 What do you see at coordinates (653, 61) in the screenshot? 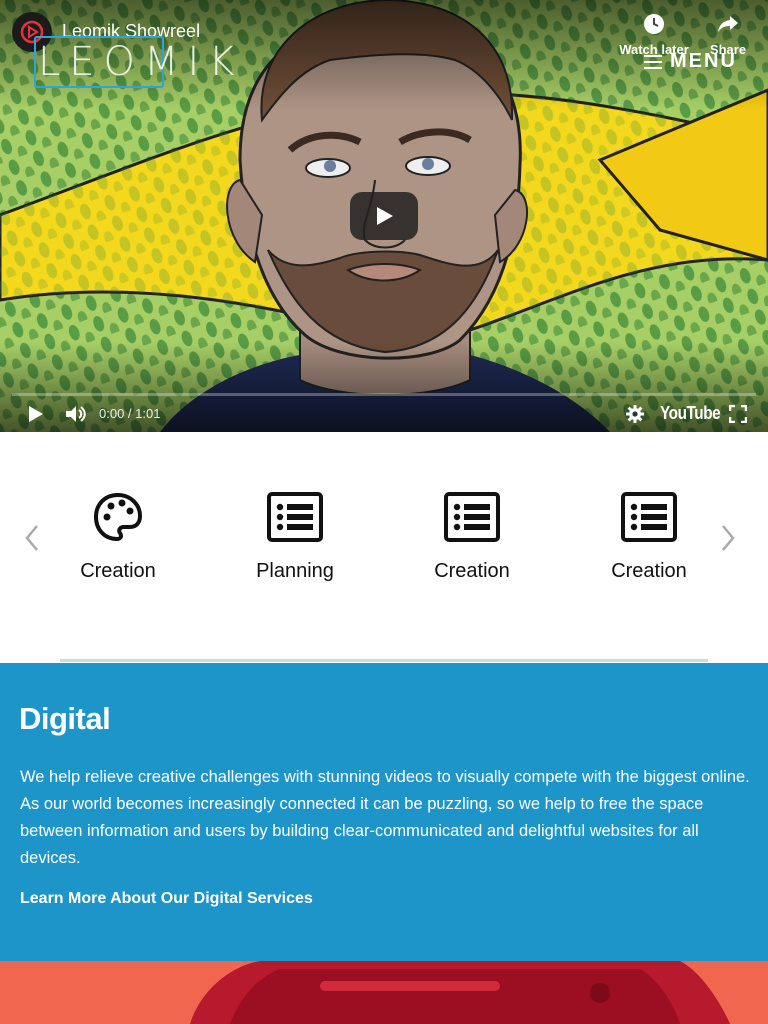
I see `hamburger-icon` at bounding box center [653, 61].